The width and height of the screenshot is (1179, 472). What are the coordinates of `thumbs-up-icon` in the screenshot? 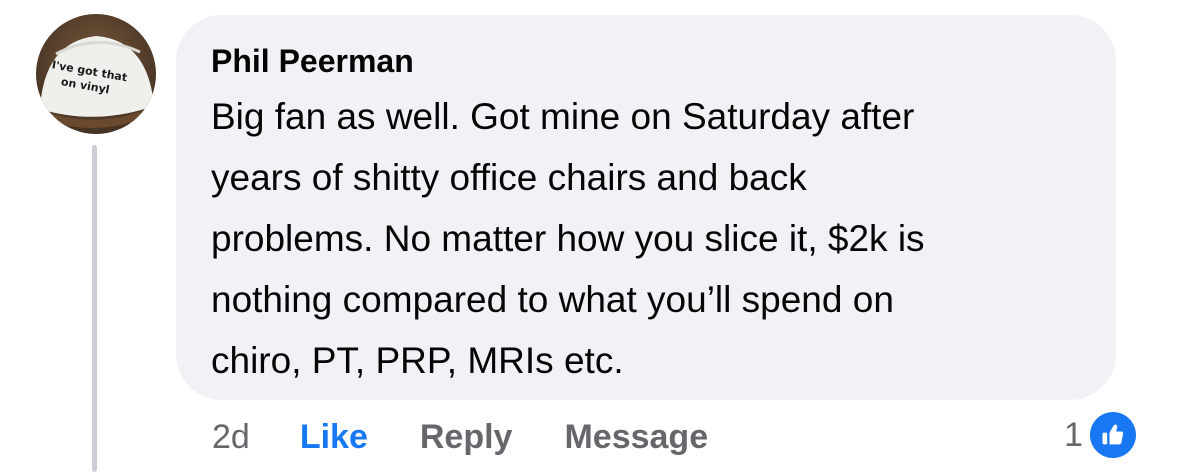 It's located at (1112, 435).